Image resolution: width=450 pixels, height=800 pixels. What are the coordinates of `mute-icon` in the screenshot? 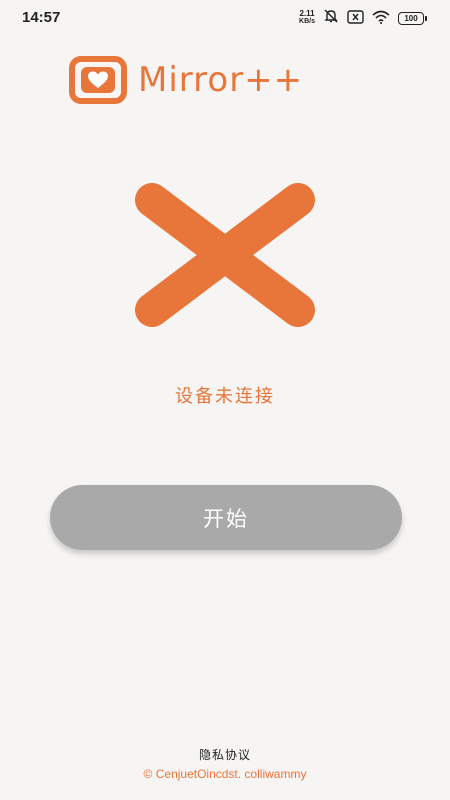 It's located at (331, 18).